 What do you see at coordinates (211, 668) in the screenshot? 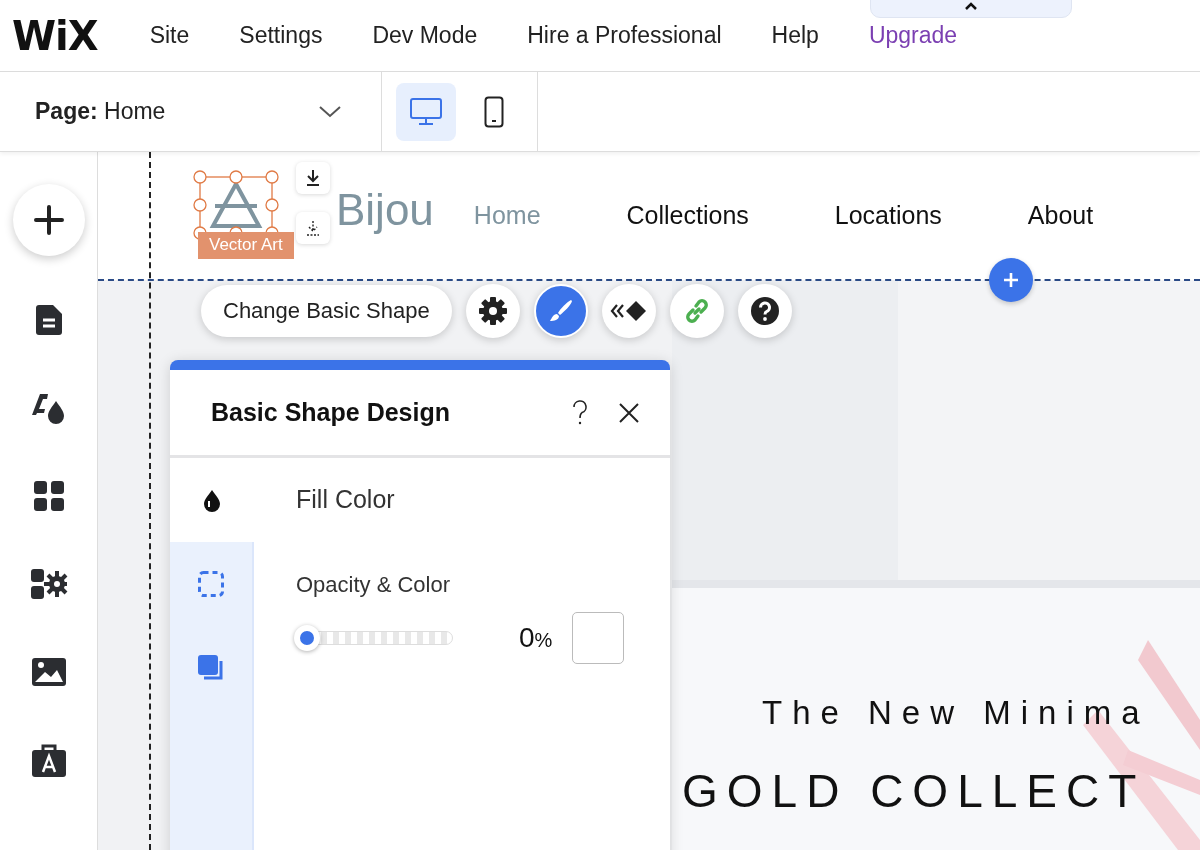
I see `layered-squares-icon` at bounding box center [211, 668].